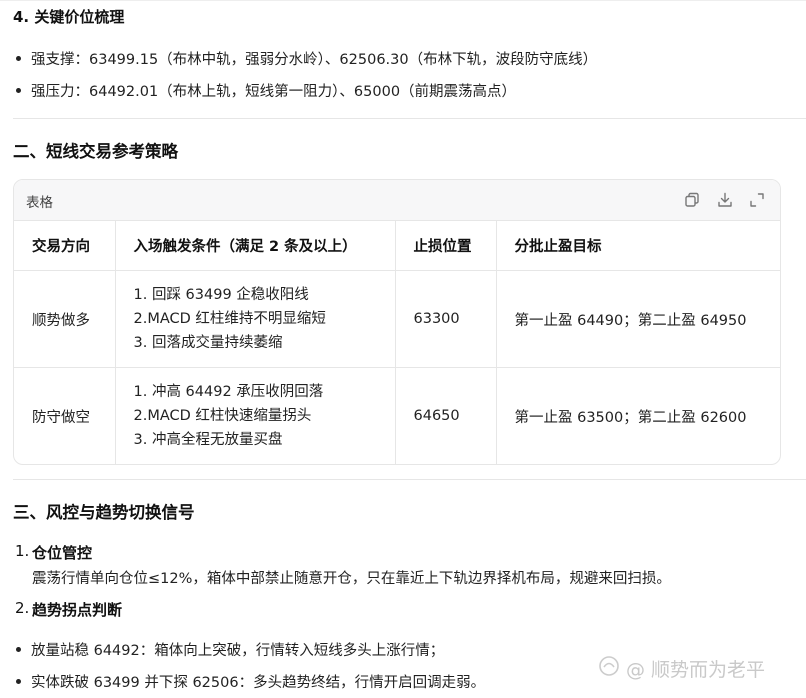  I want to click on table-card-header: 表格, so click(397, 200).